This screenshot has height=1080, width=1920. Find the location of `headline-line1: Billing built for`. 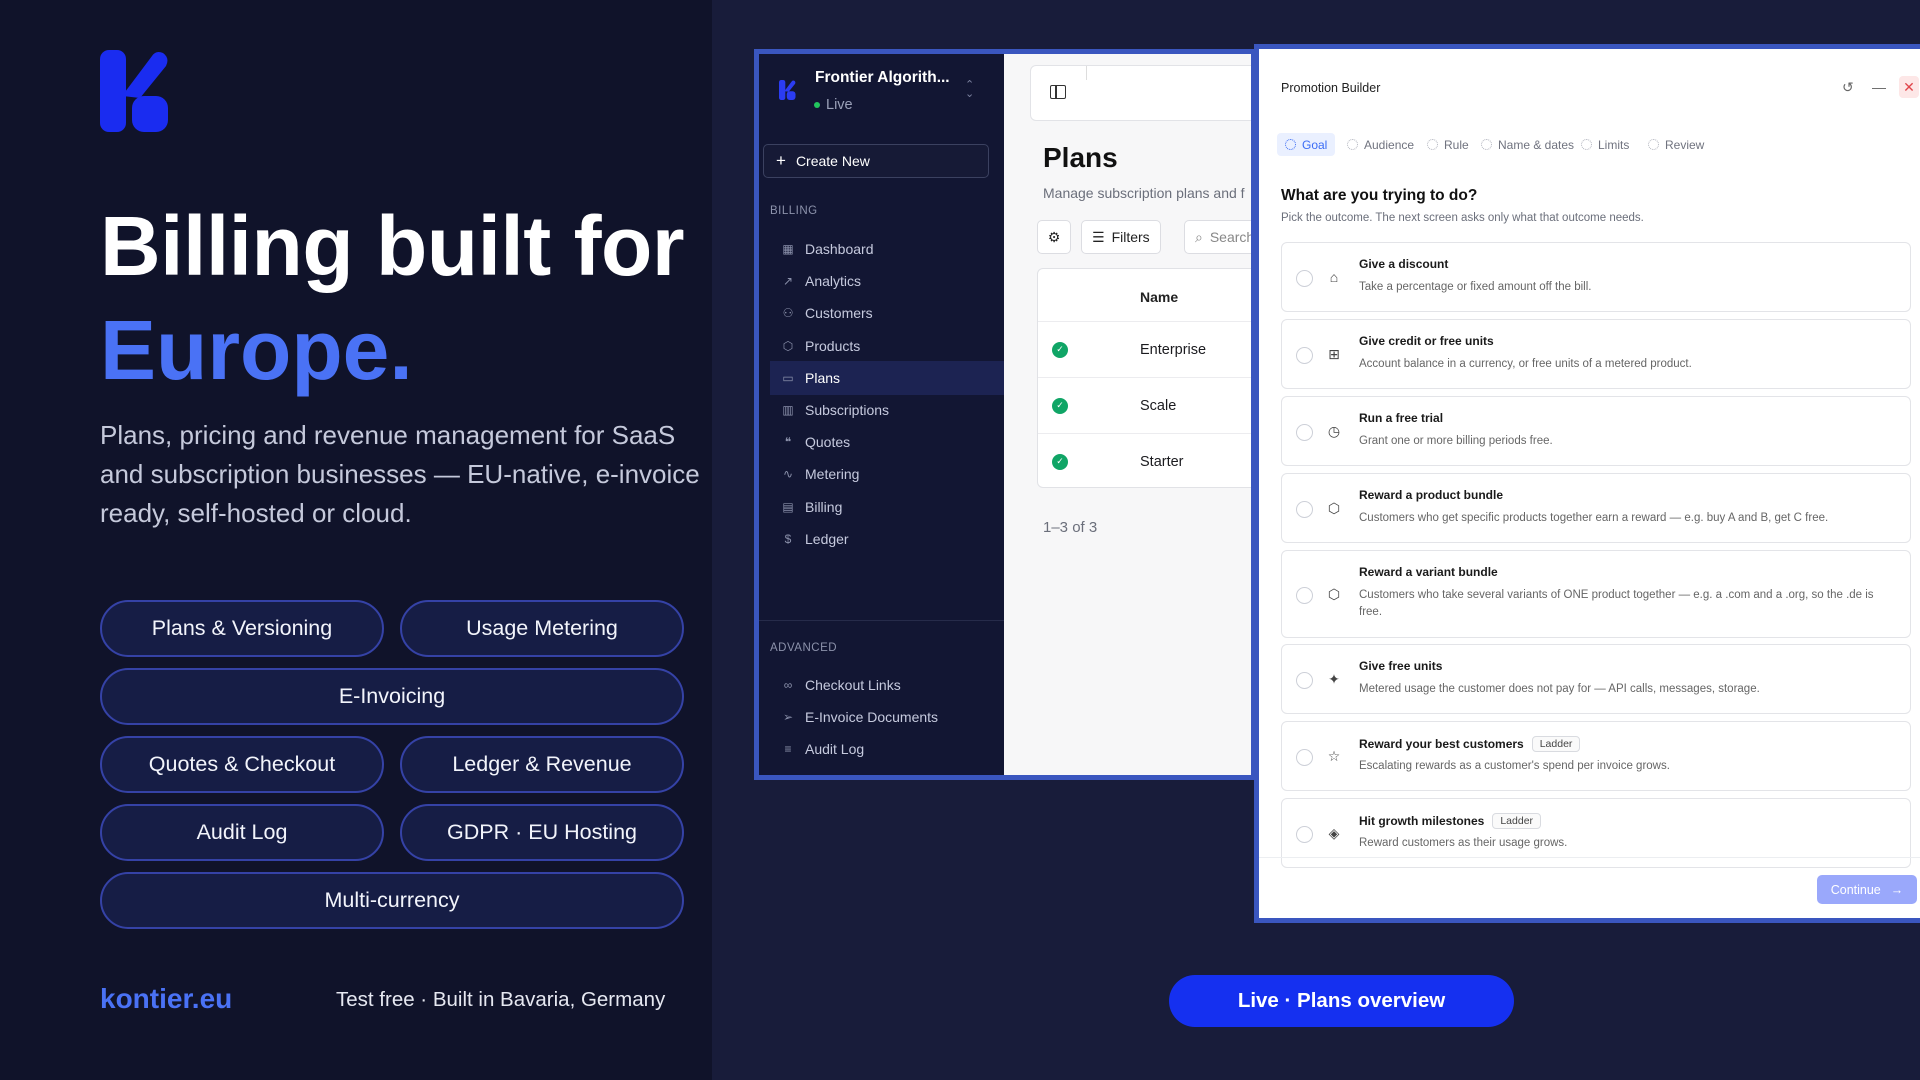

headline-line1: Billing built for is located at coordinates (392, 246).